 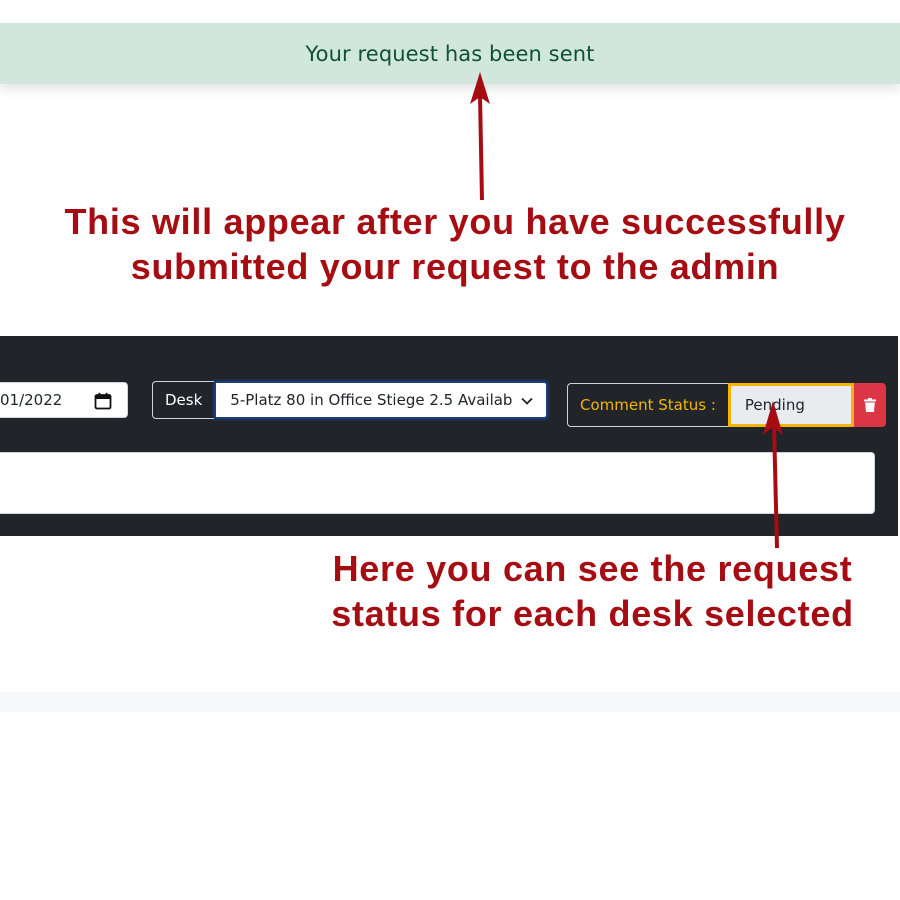 I want to click on annotation-line: submitted your request to the admin, so click(x=455, y=266).